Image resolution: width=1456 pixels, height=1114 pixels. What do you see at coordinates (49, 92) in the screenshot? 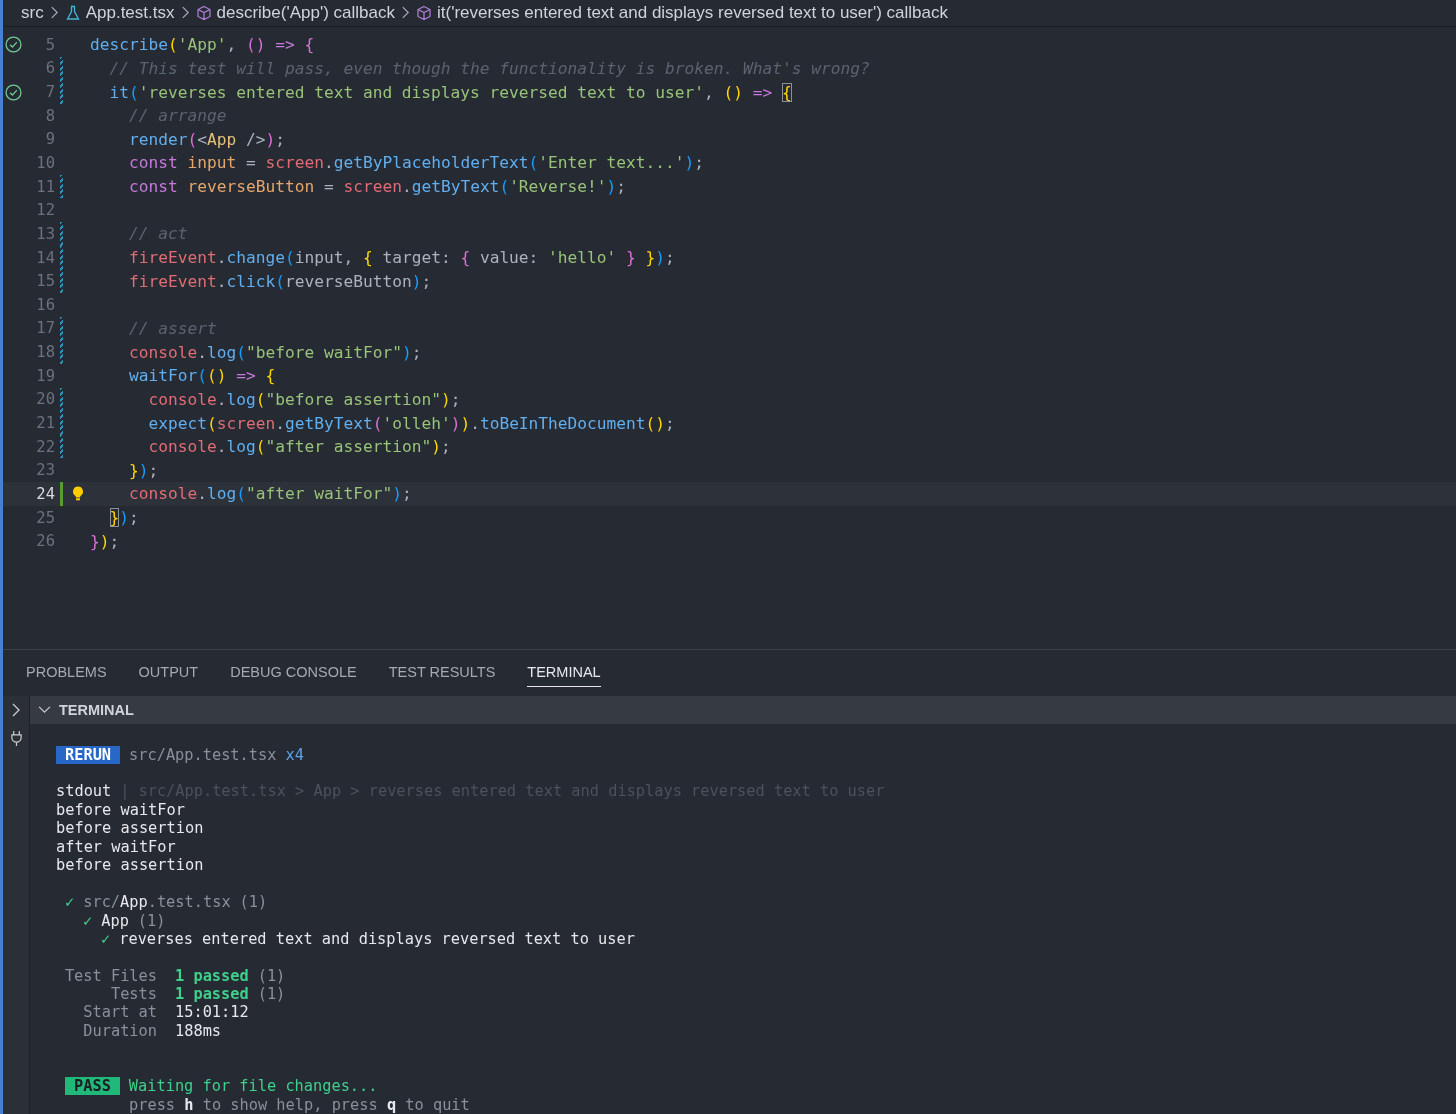
I see `line-number: 7` at bounding box center [49, 92].